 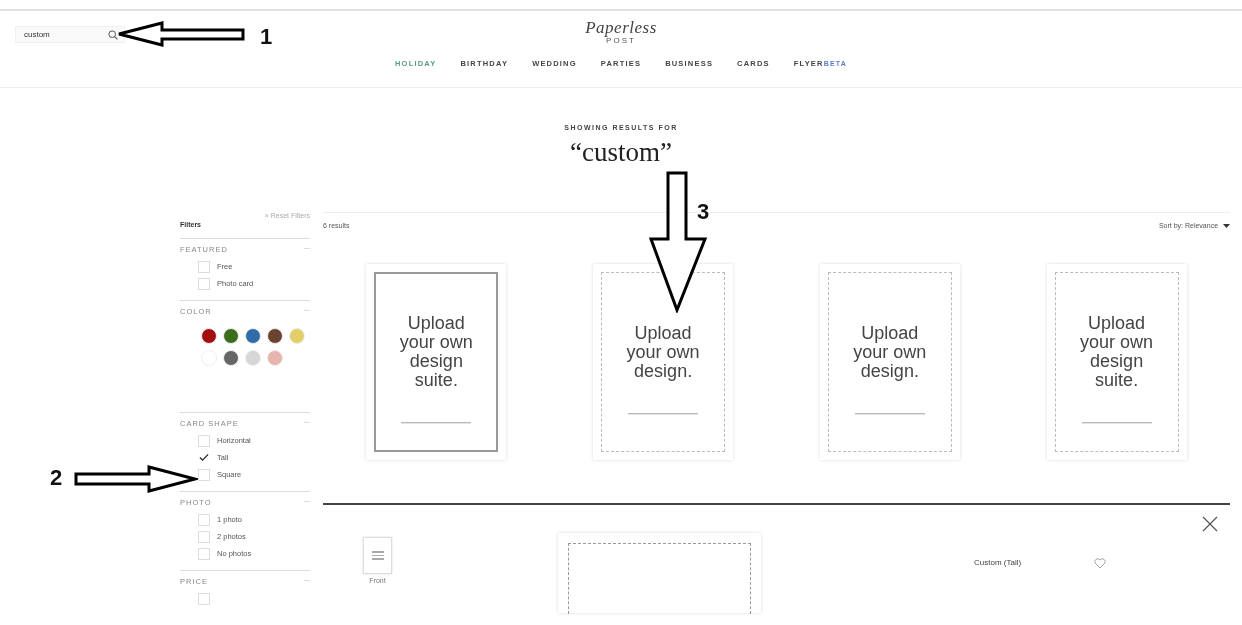 What do you see at coordinates (1210, 524) in the screenshot?
I see `close-icon` at bounding box center [1210, 524].